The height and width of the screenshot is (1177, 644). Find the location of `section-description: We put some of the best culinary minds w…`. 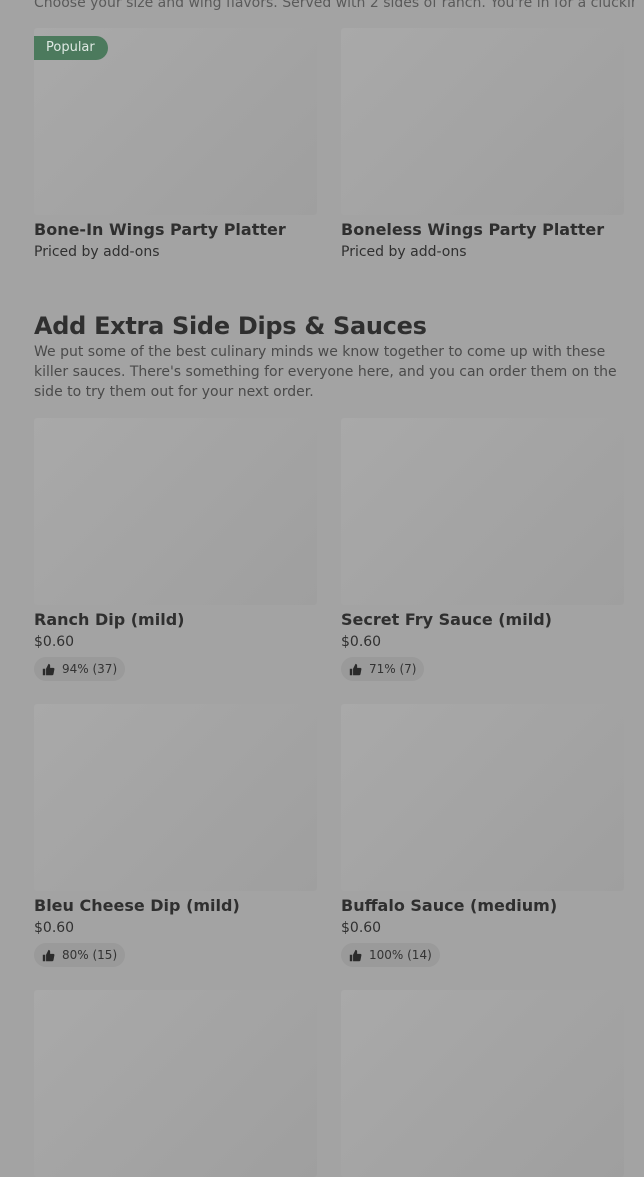

section-description: We put some of the best culinary minds w… is located at coordinates (325, 372).